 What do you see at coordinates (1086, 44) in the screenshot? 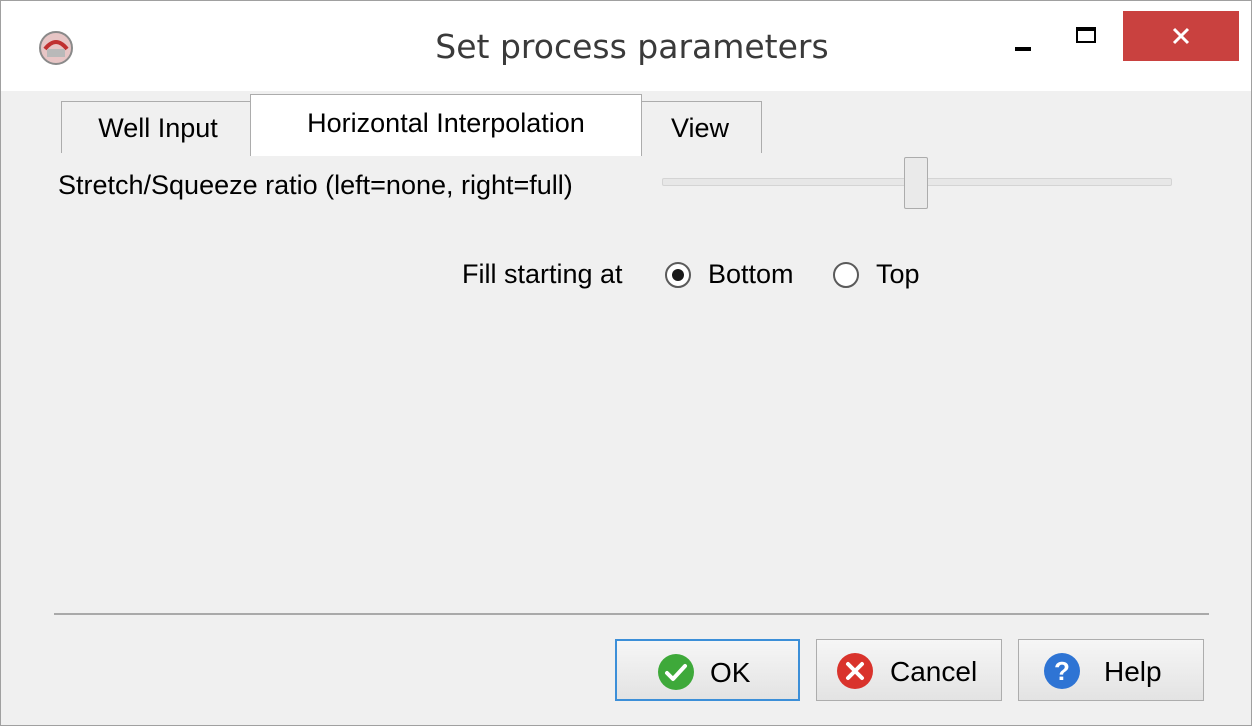
I see `maximize-button` at bounding box center [1086, 44].